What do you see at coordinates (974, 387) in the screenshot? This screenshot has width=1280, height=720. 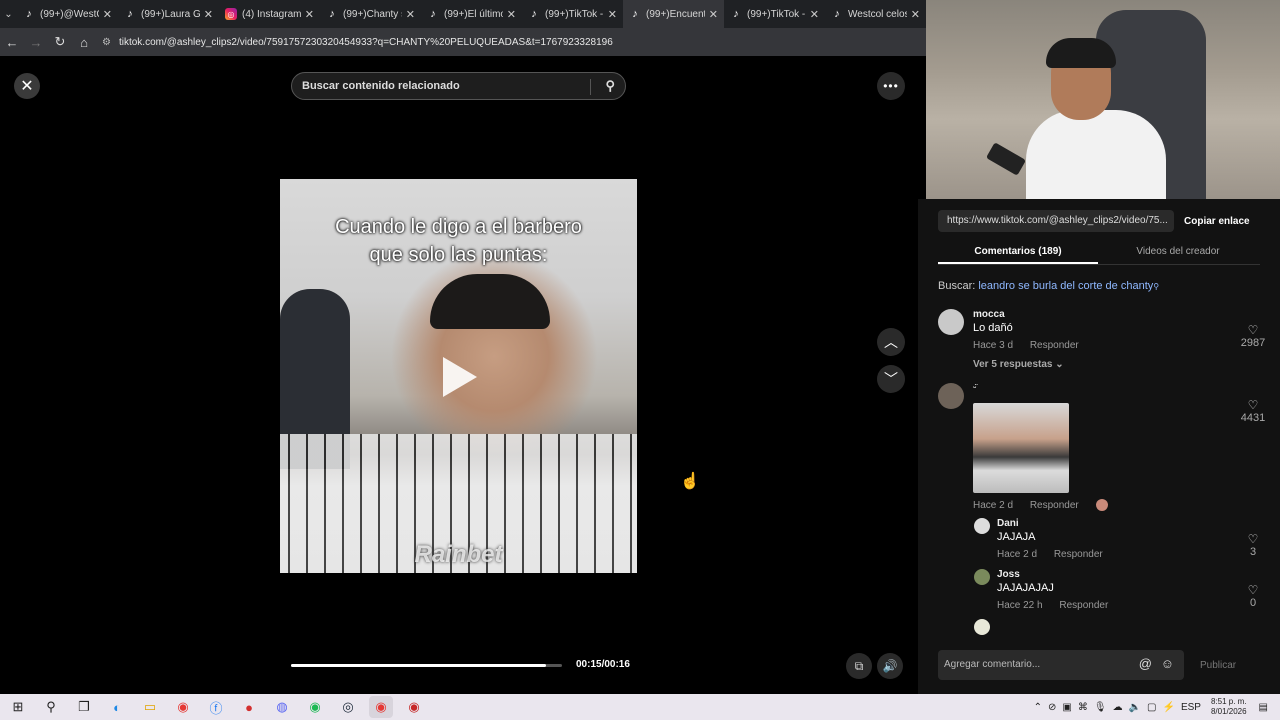 I see `comment-username-emoji: ᵕ̈` at bounding box center [974, 387].